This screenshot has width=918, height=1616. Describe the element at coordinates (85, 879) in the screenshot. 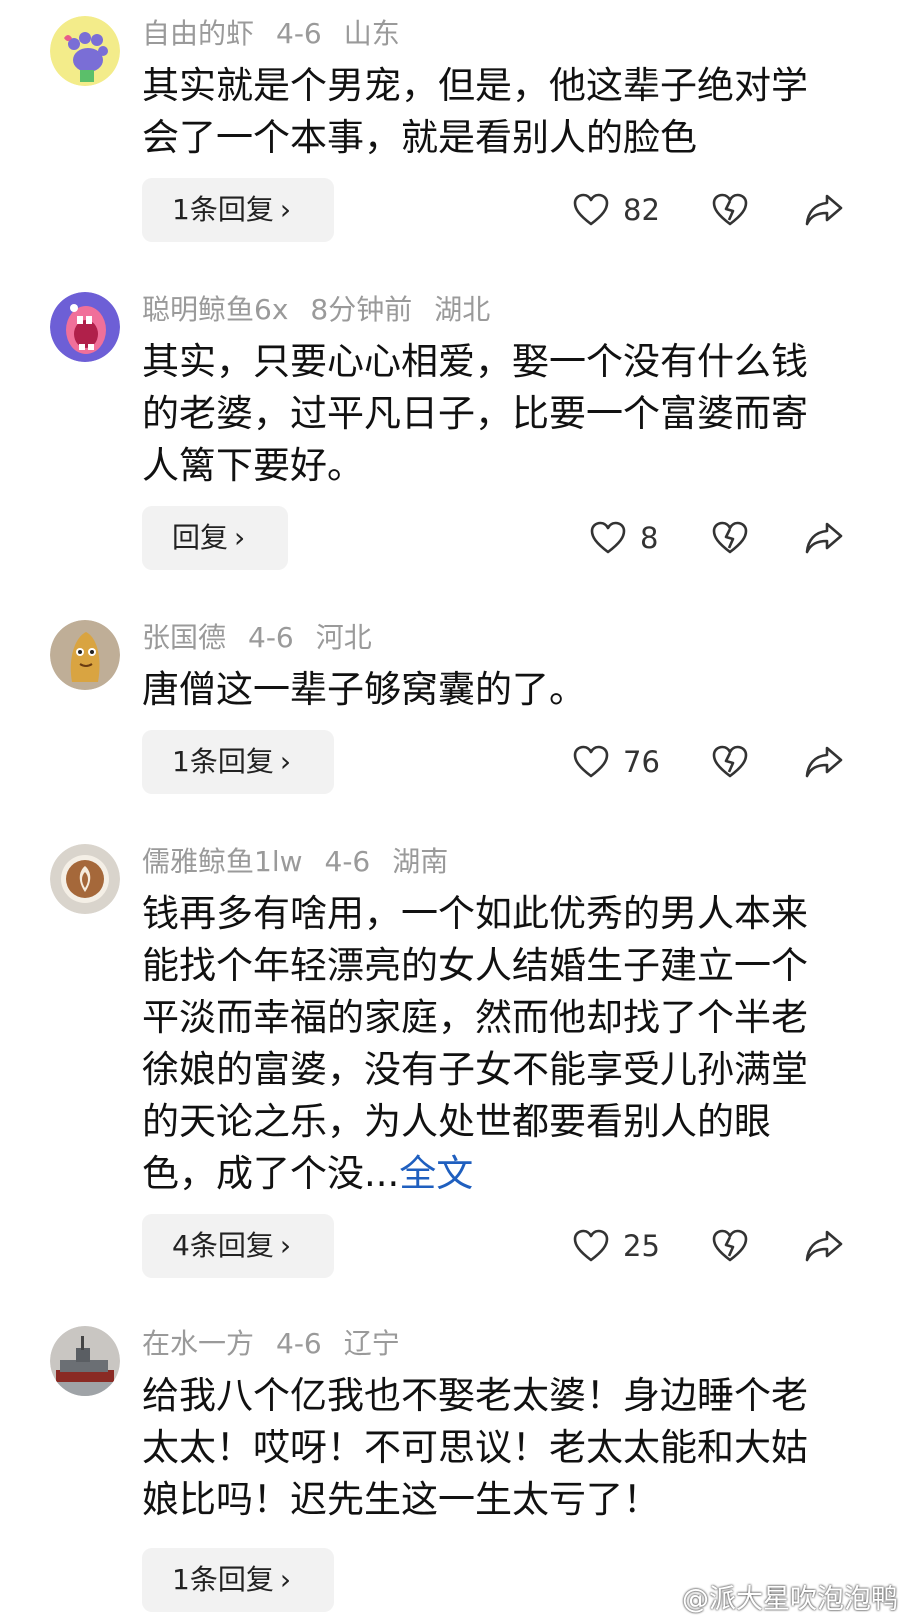

I see `latte-avatar-icon` at that location.